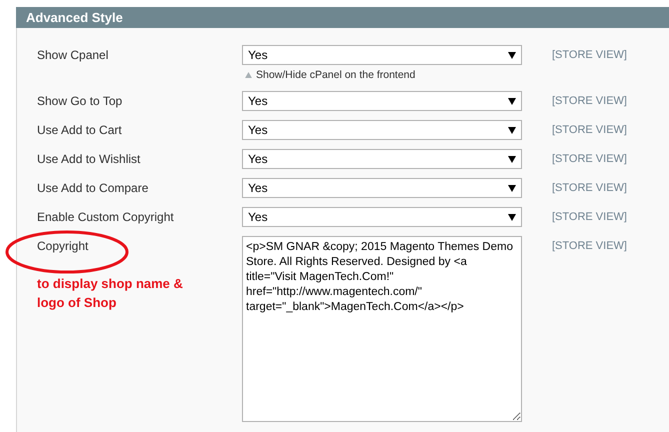 The height and width of the screenshot is (432, 669). I want to click on field-label: Use Add to Wishlist, so click(88, 159).